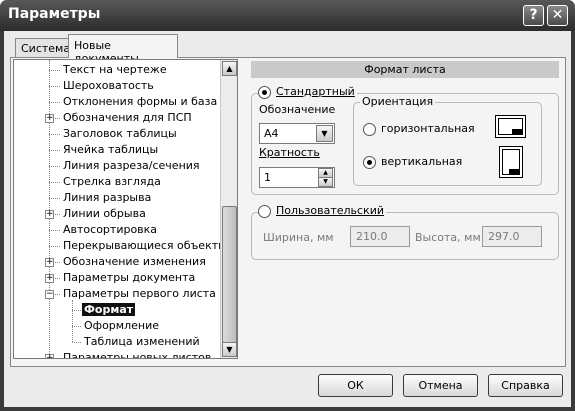  I want to click on scroll-down-icon: ▼, so click(229, 349).